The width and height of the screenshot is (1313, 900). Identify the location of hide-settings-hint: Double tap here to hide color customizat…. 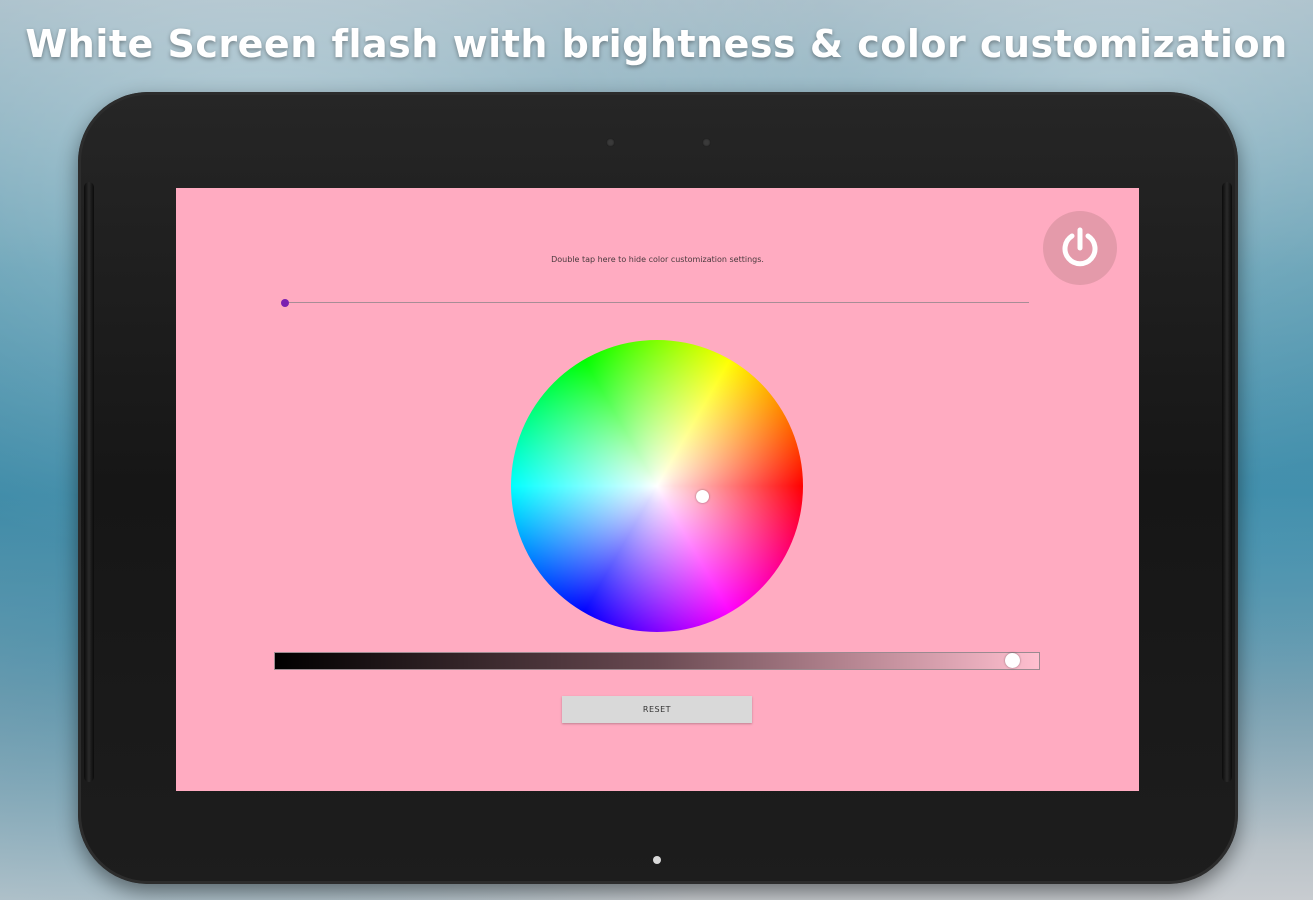
(657, 259).